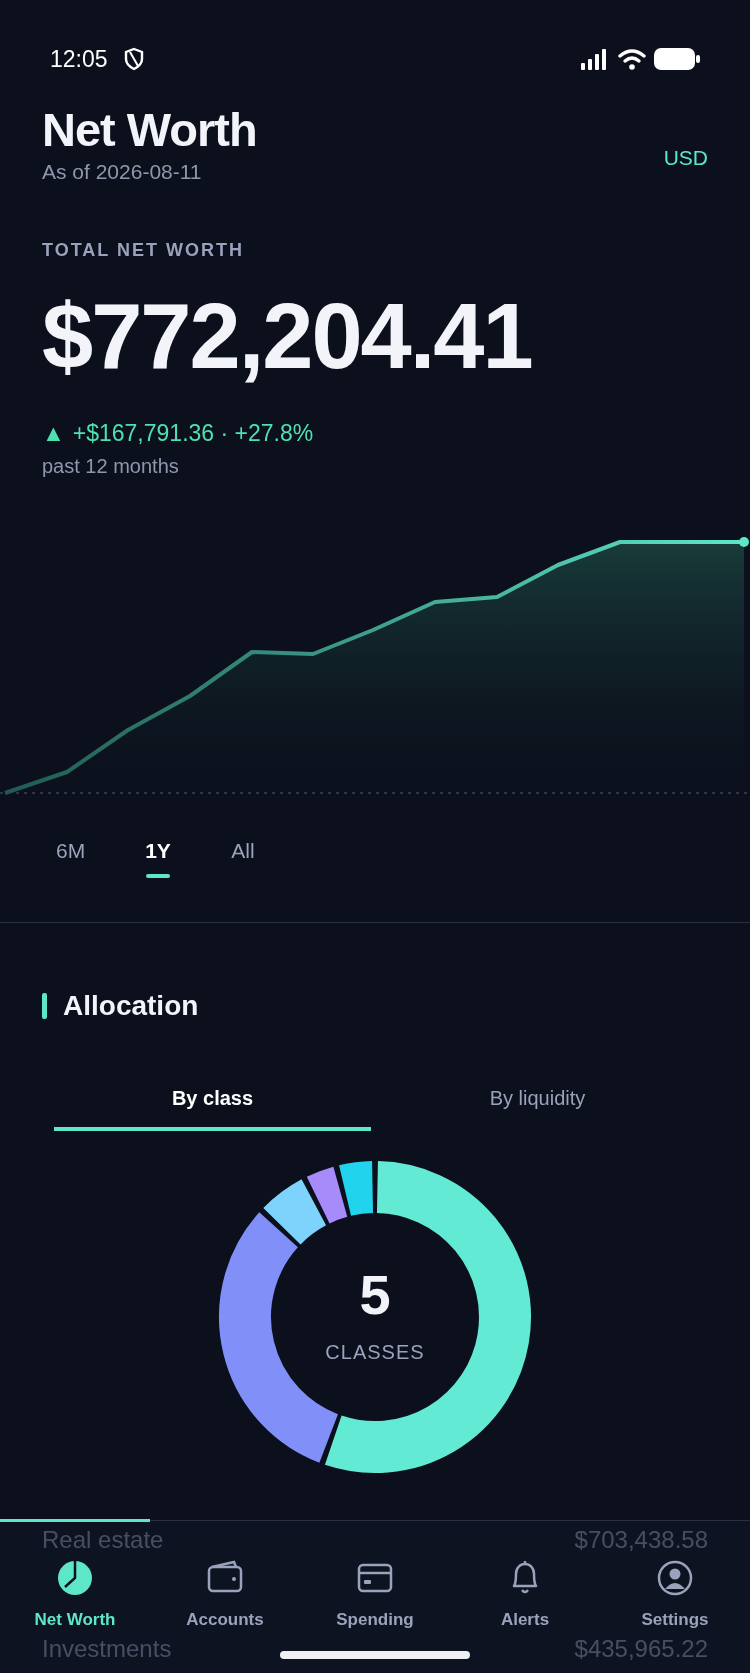 Image resolution: width=750 pixels, height=1673 pixels. What do you see at coordinates (44, 1006) in the screenshot?
I see `accent-bar` at bounding box center [44, 1006].